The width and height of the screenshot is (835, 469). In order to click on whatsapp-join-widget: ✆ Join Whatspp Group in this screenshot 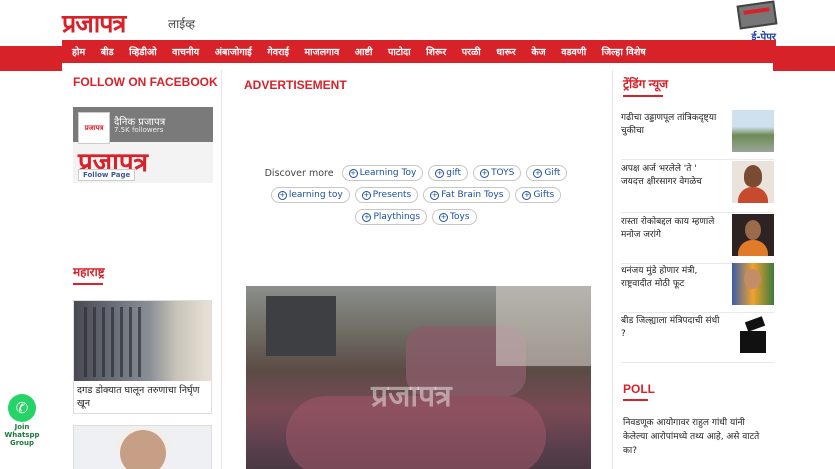, I will do `click(22, 420)`.